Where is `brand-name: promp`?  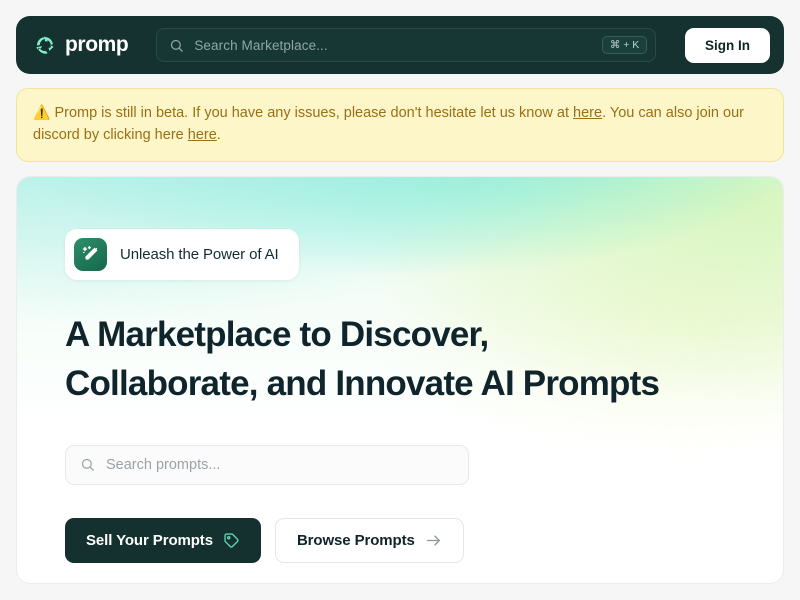 brand-name: promp is located at coordinates (97, 44).